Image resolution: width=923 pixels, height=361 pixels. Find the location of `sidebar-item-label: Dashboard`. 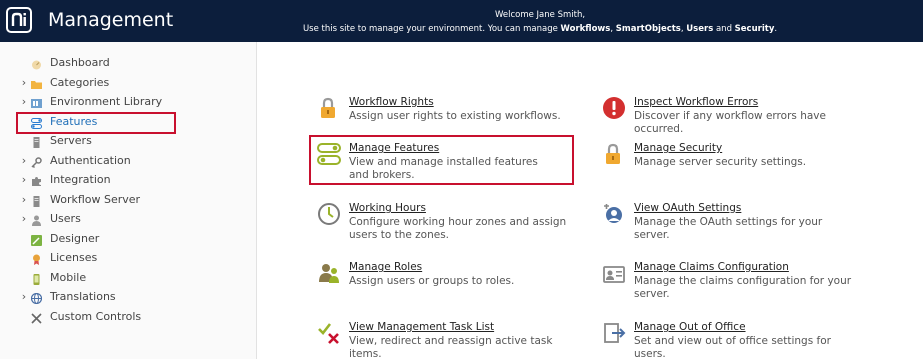

sidebar-item-label: Dashboard is located at coordinates (80, 62).